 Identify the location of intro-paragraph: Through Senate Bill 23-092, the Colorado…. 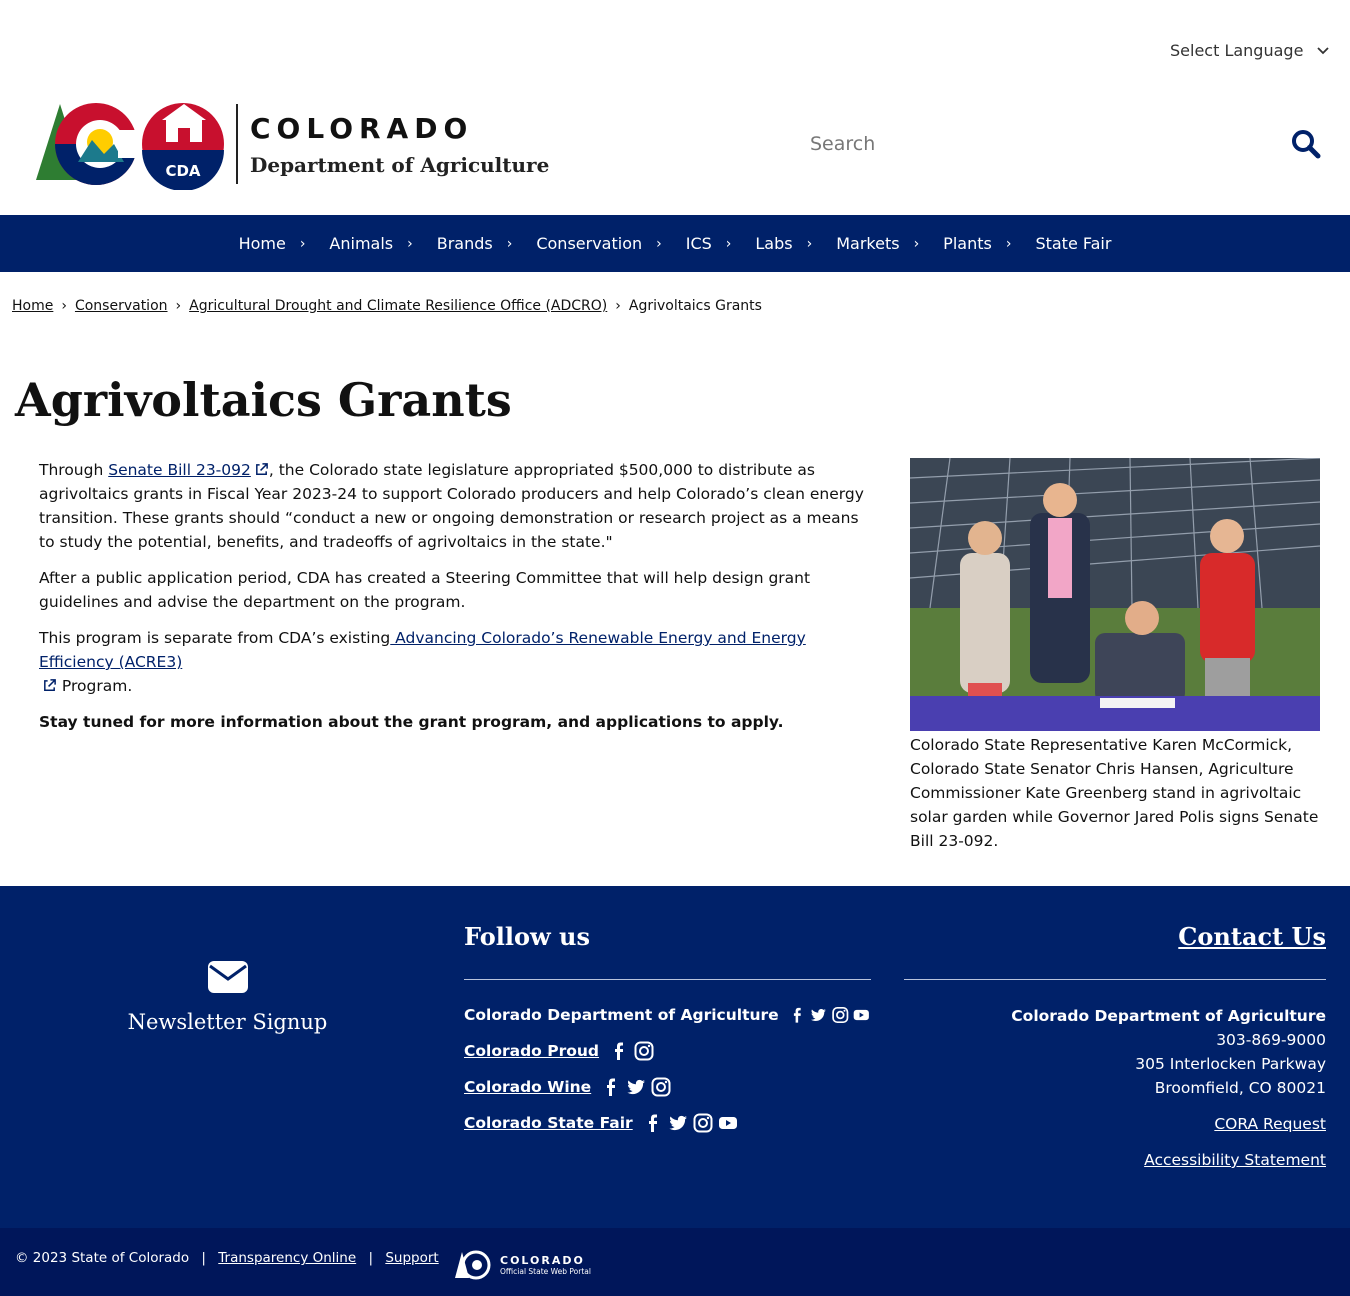
(451, 506).